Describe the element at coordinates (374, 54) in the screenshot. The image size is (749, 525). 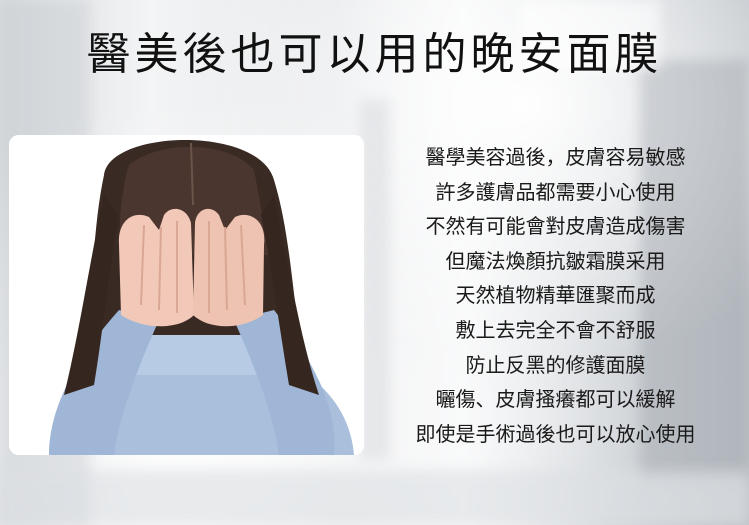
I see `page-title: 醫美後也可以用的晚安面膜` at that location.